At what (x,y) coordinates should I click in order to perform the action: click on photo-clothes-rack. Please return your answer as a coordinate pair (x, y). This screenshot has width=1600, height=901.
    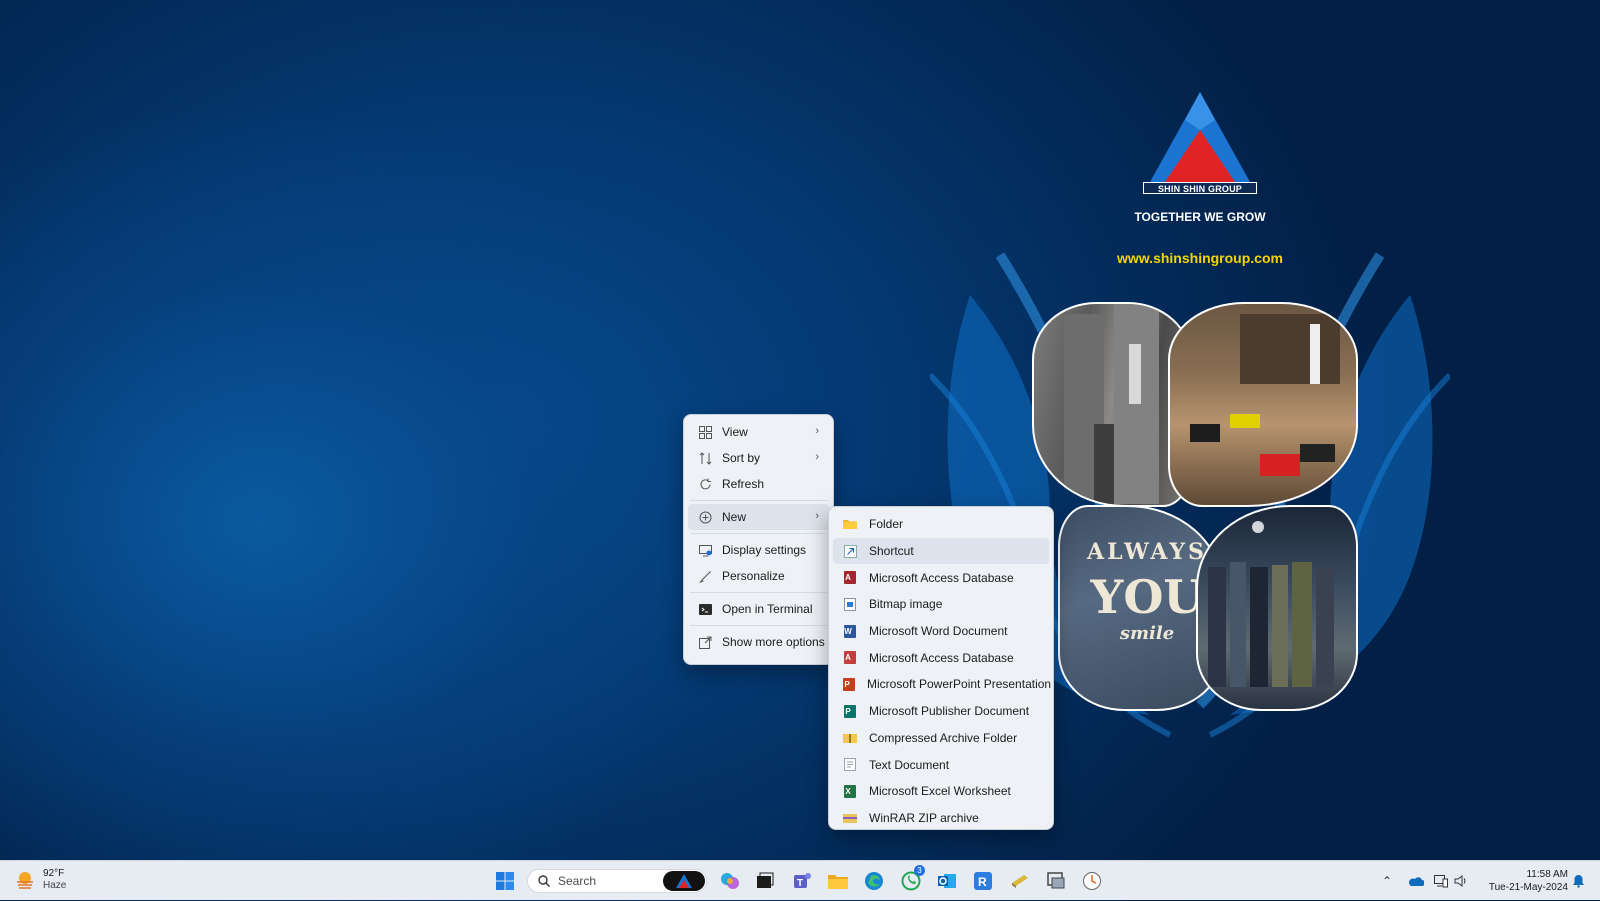
    Looking at the image, I should click on (1277, 608).